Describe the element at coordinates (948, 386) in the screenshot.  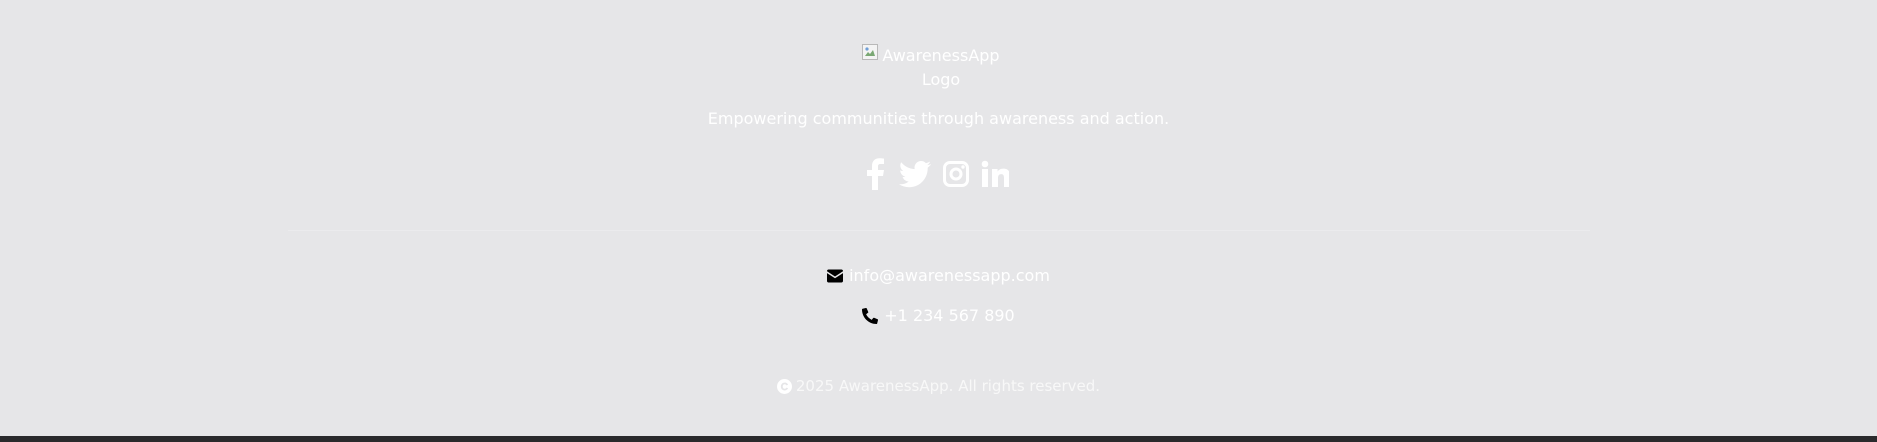
I see `copyright-text: 2025 AwarenessApp. All rights reserved.` at that location.